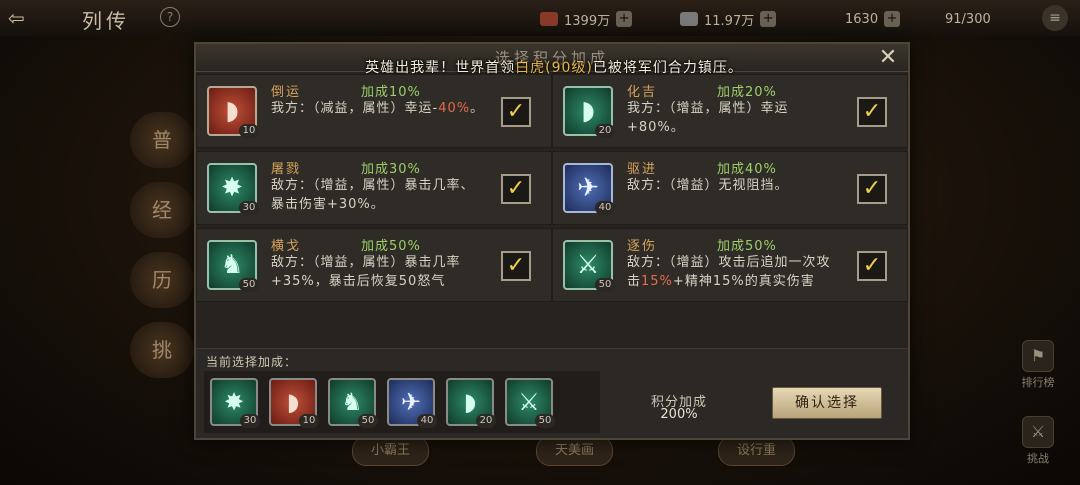  Describe the element at coordinates (708, 185) in the screenshot. I see `desc-text: 敌方：（增益）无视阻挡。` at that location.